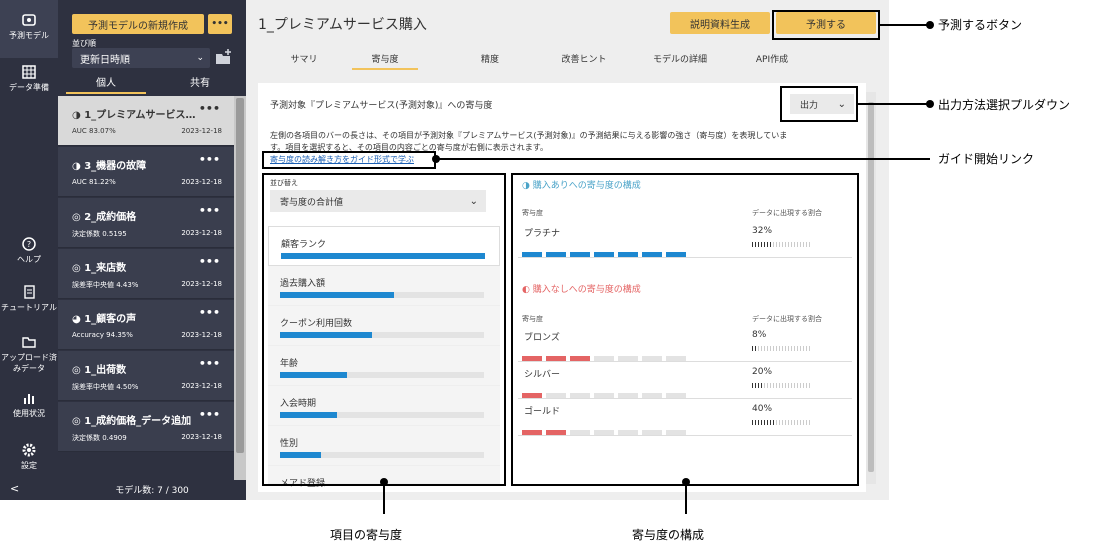 The height and width of the screenshot is (545, 1117). Describe the element at coordinates (29, 363) in the screenshot. I see `rail-label: アップロード済みデータ` at that location.